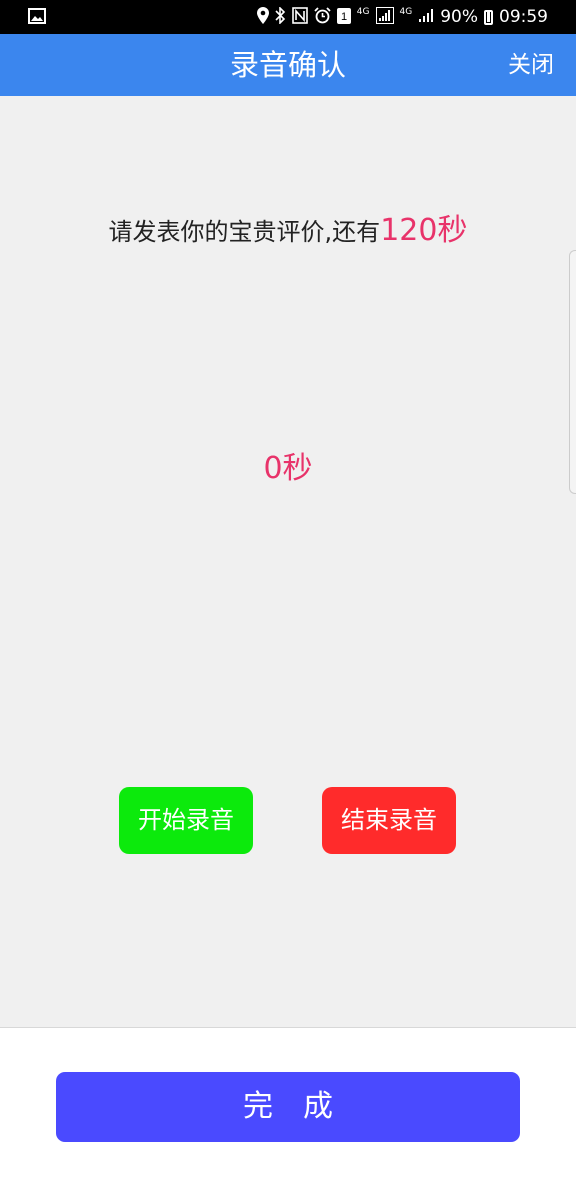 This screenshot has height=1185, width=576. I want to click on svg-text: 1, so click(344, 17).